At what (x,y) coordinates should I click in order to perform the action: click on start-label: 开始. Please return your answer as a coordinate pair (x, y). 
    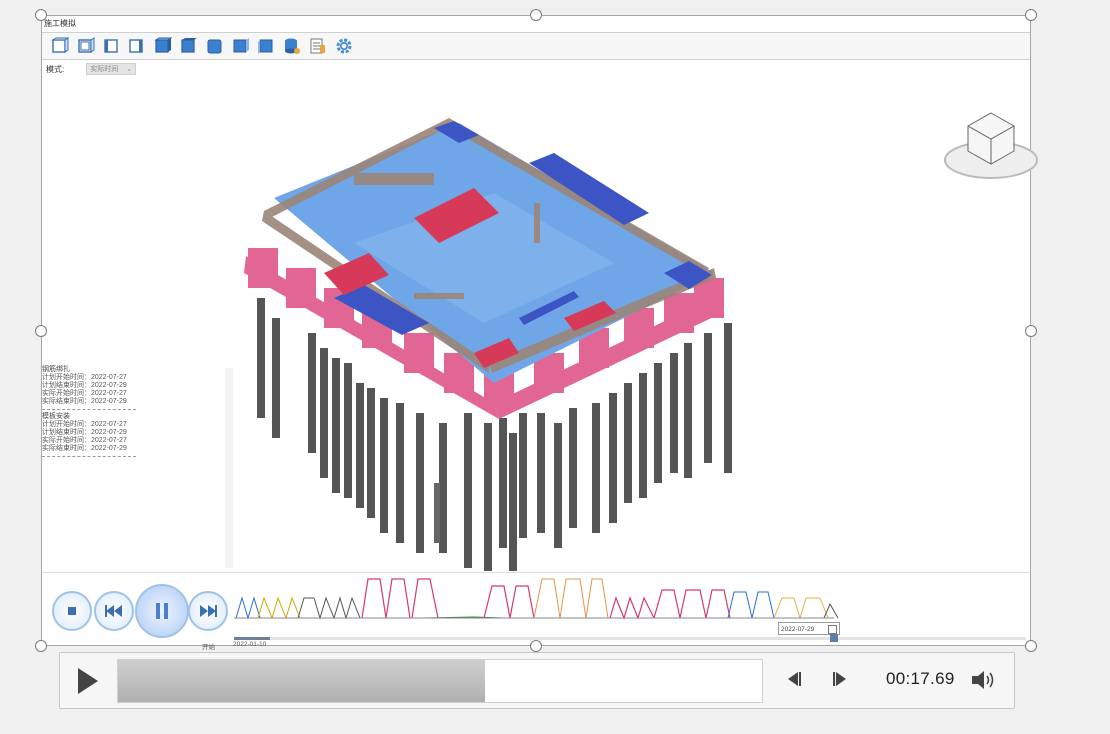
    Looking at the image, I should click on (208, 647).